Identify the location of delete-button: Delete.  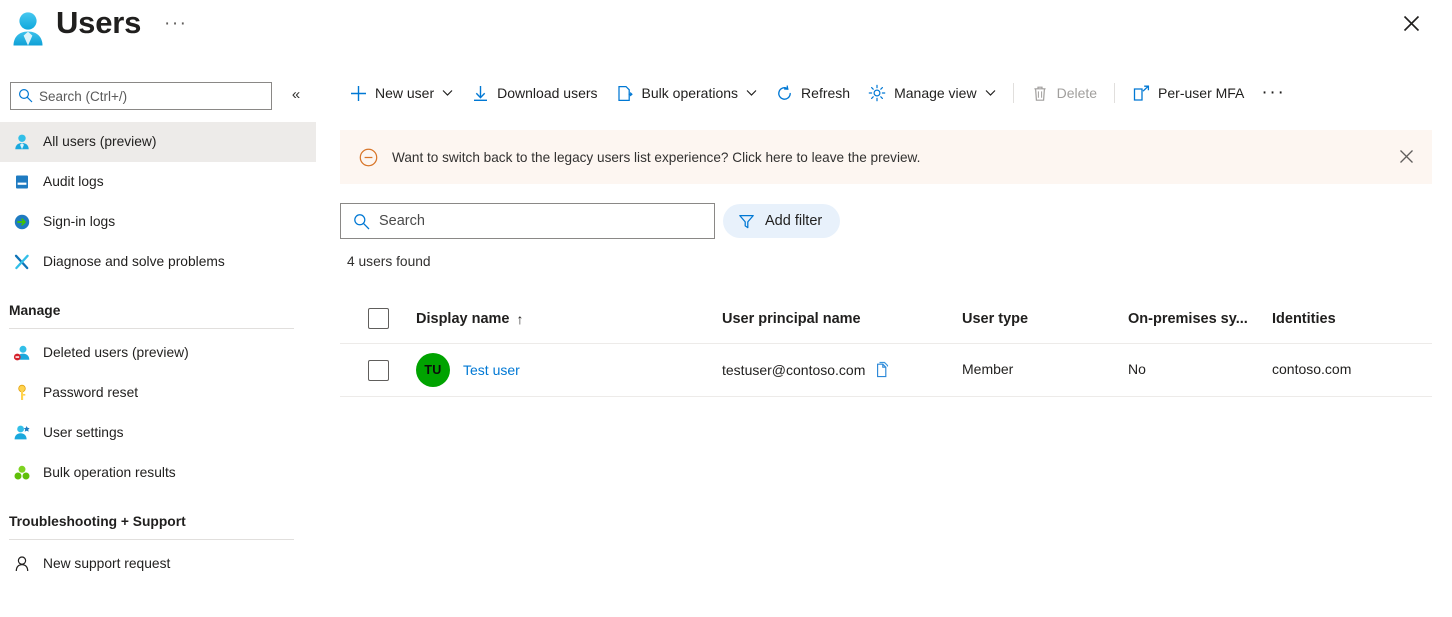
(1064, 93).